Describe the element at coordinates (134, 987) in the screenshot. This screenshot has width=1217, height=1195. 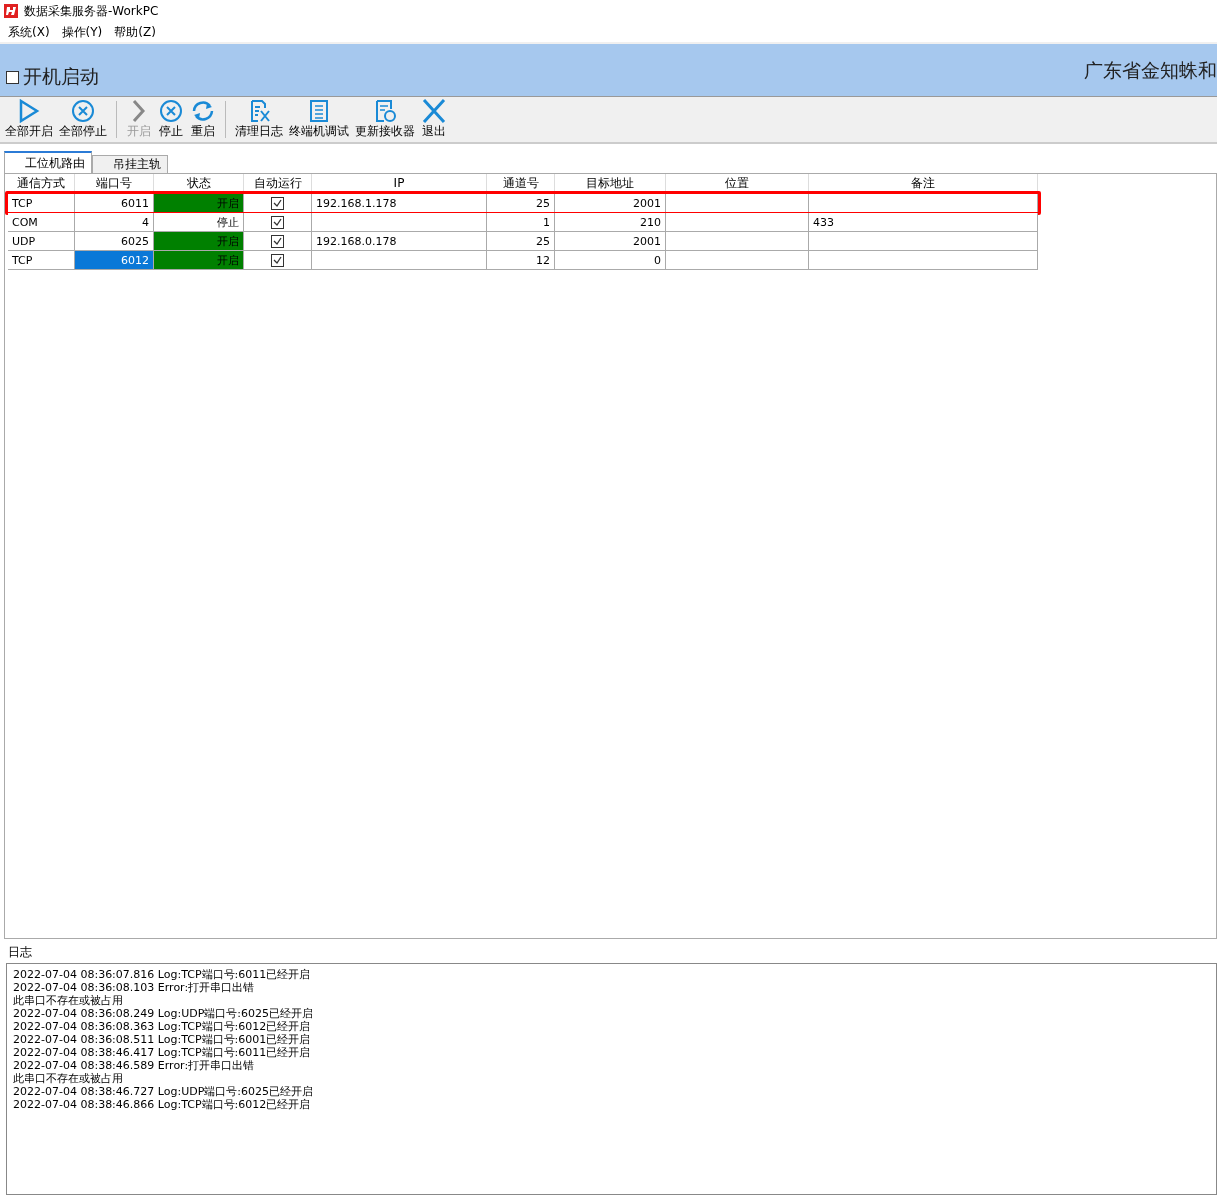
I see `log-line: 2022-07-04 08:36:08.103 Error:打开串口出错` at that location.